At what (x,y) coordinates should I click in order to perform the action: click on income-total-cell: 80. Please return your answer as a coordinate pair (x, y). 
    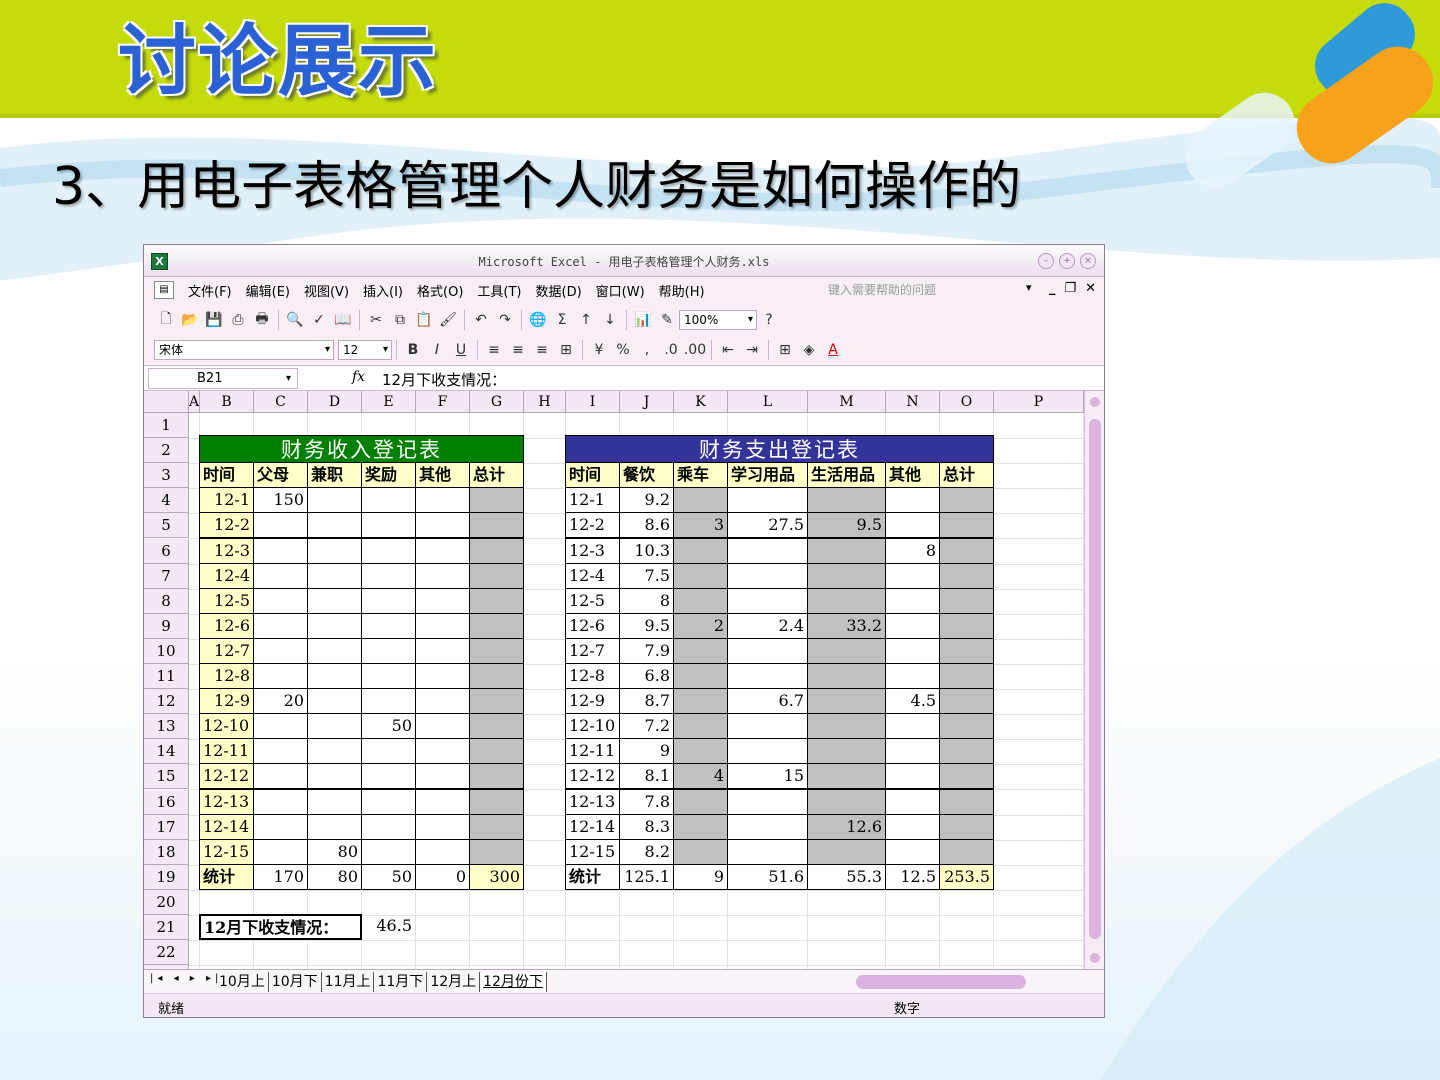
    Looking at the image, I should click on (334, 876).